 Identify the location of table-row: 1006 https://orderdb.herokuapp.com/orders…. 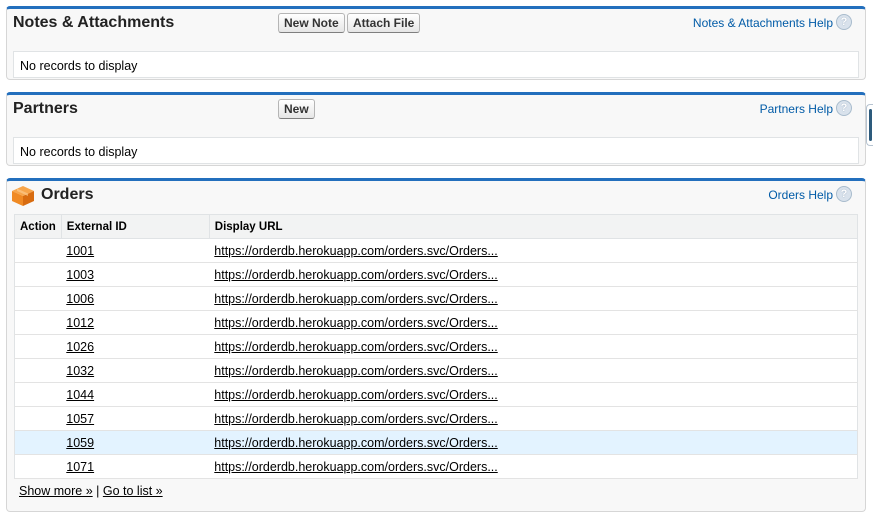
(436, 298).